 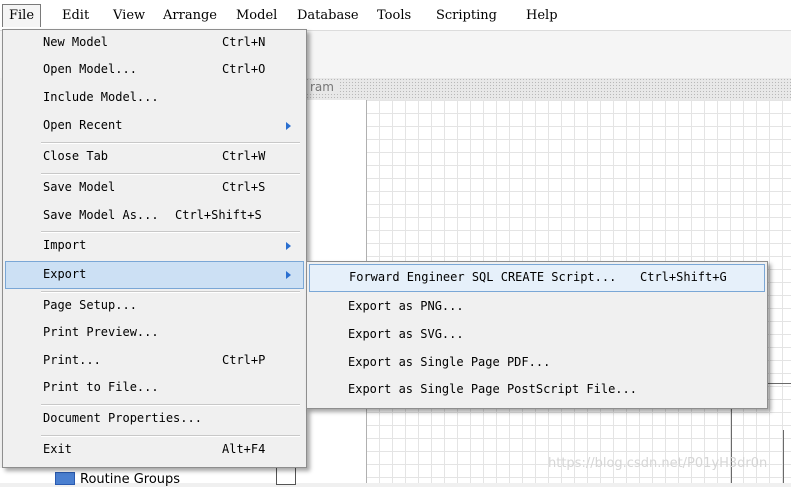 I want to click on menu-item-label: Open Recent, so click(x=83, y=125).